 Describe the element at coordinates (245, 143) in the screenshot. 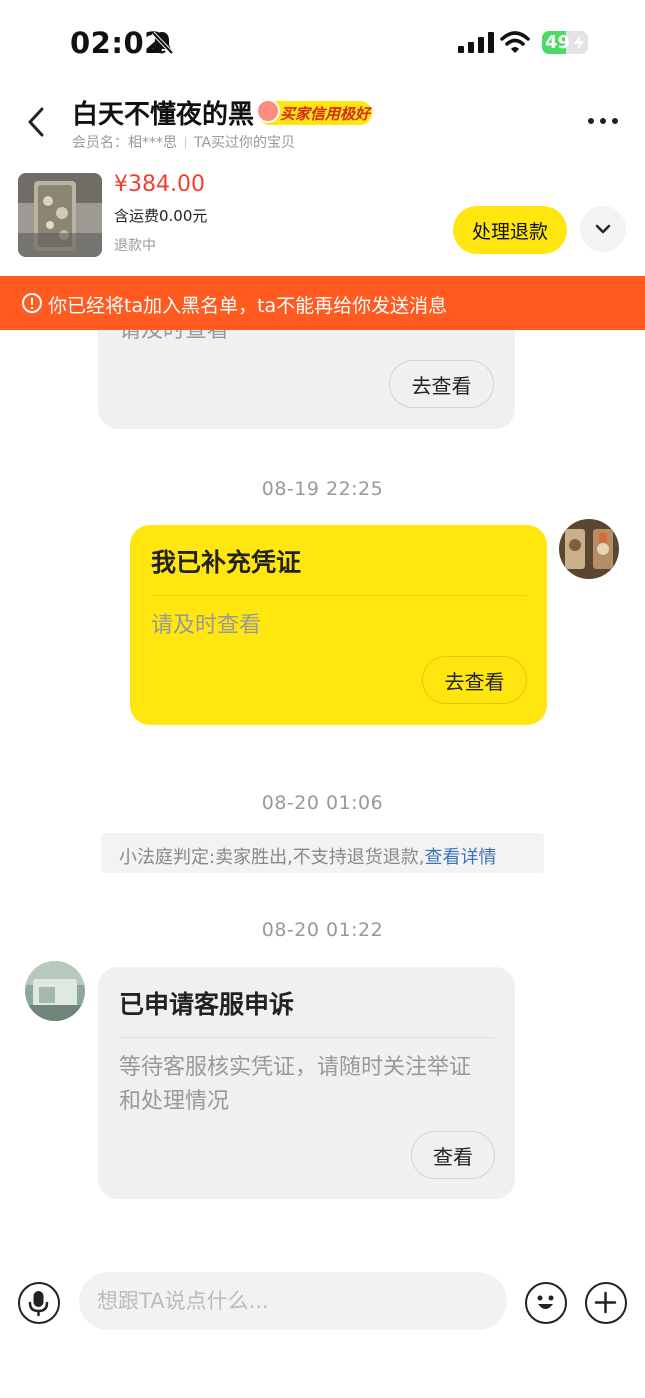

I see `purchase-relation: TA买过你的宝贝` at that location.